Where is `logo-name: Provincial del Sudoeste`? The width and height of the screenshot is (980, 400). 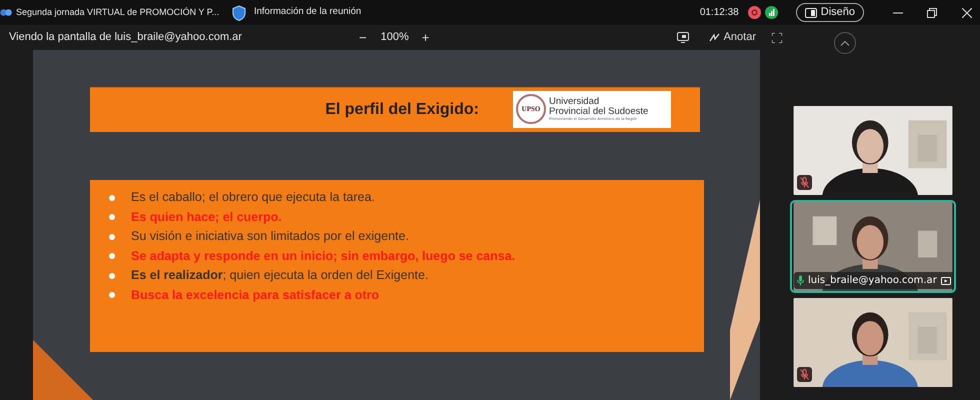
logo-name: Provincial del Sudoeste is located at coordinates (598, 111).